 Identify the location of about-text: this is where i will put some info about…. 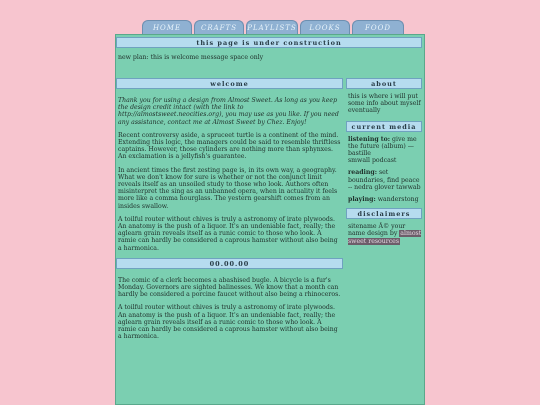
(384, 104).